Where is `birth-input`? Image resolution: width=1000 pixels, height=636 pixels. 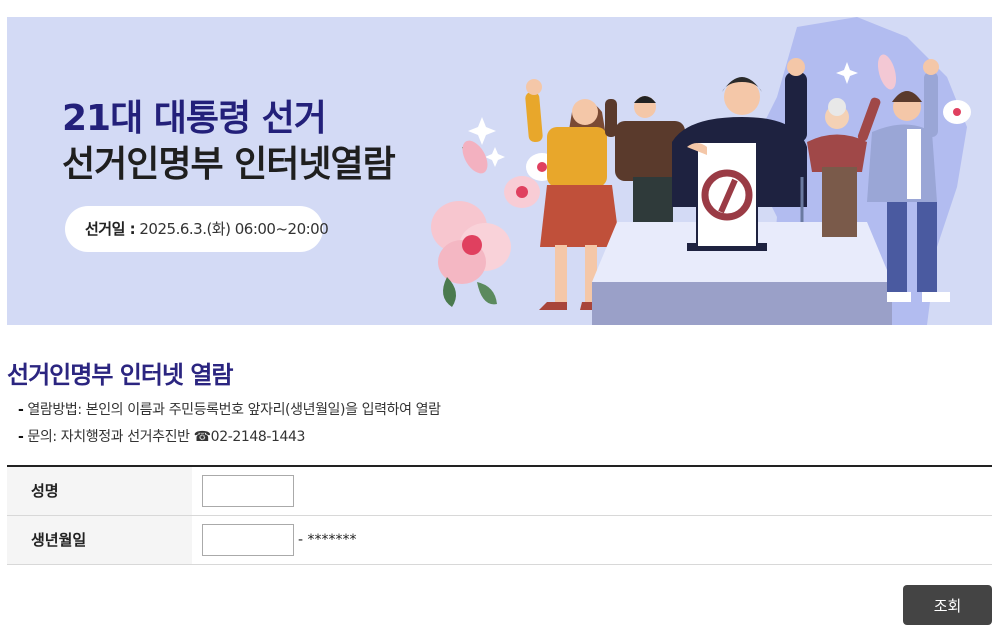
birth-input is located at coordinates (248, 540).